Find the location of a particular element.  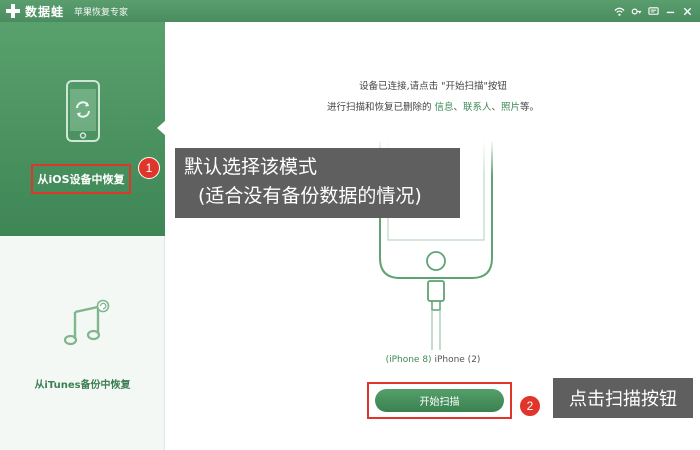

device-name: iPhone (2) is located at coordinates (457, 360).